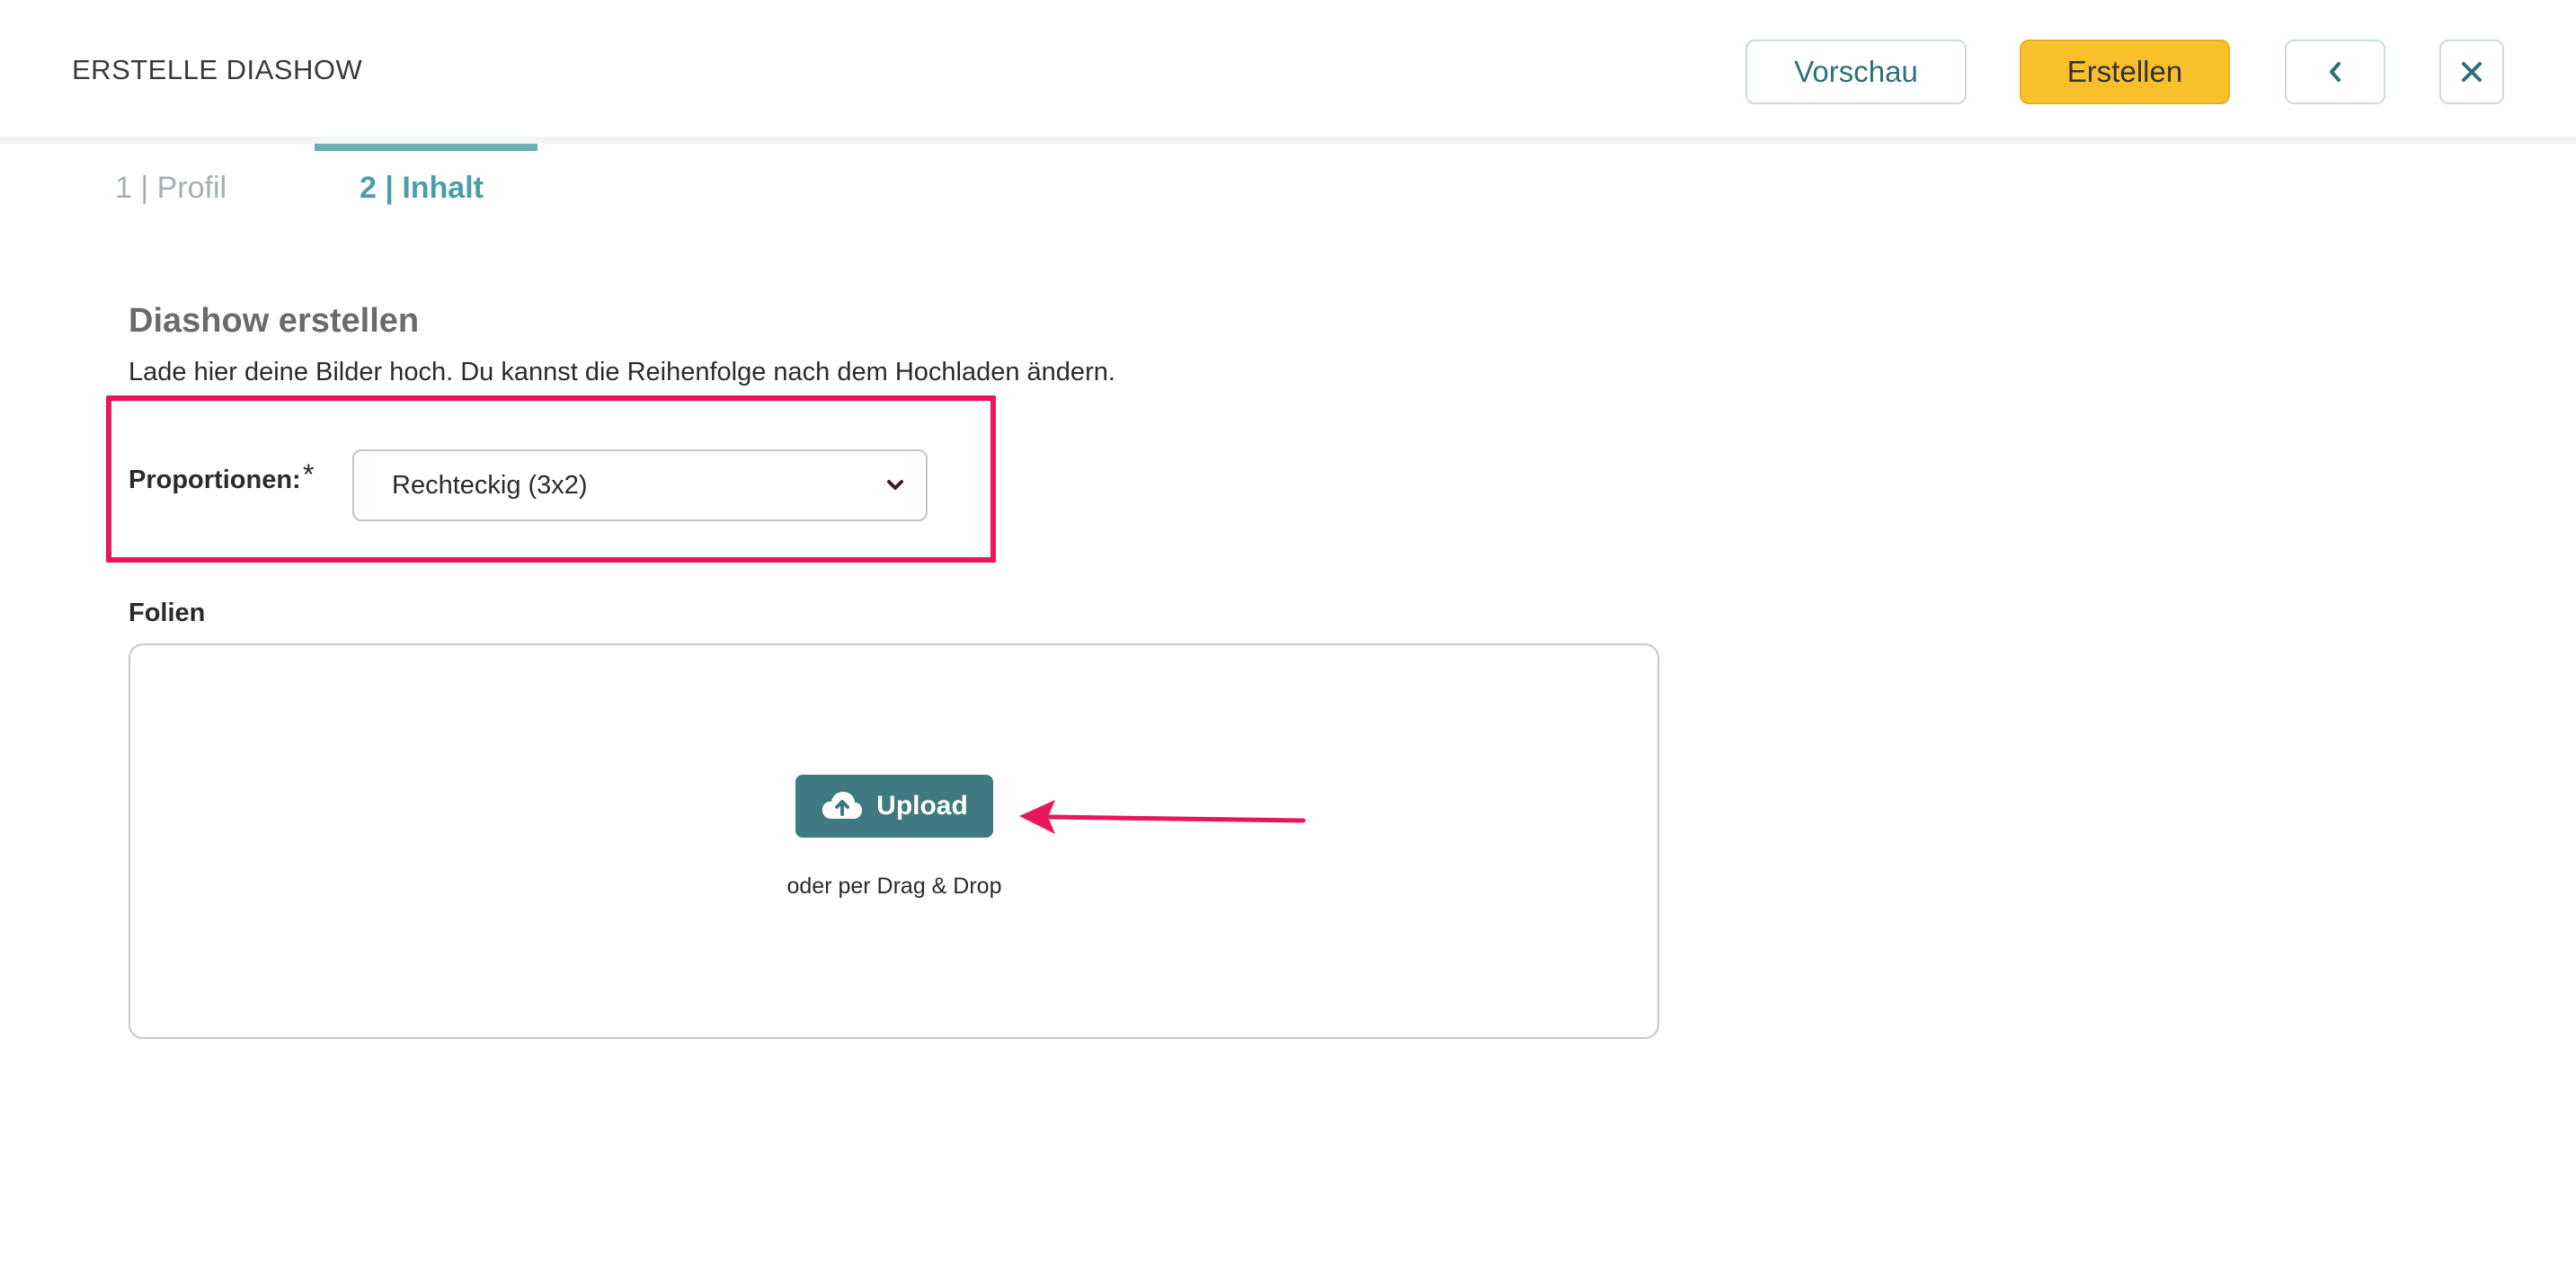 This screenshot has width=2576, height=1278. What do you see at coordinates (422, 189) in the screenshot?
I see `tab-content: 2 | Inhalt` at bounding box center [422, 189].